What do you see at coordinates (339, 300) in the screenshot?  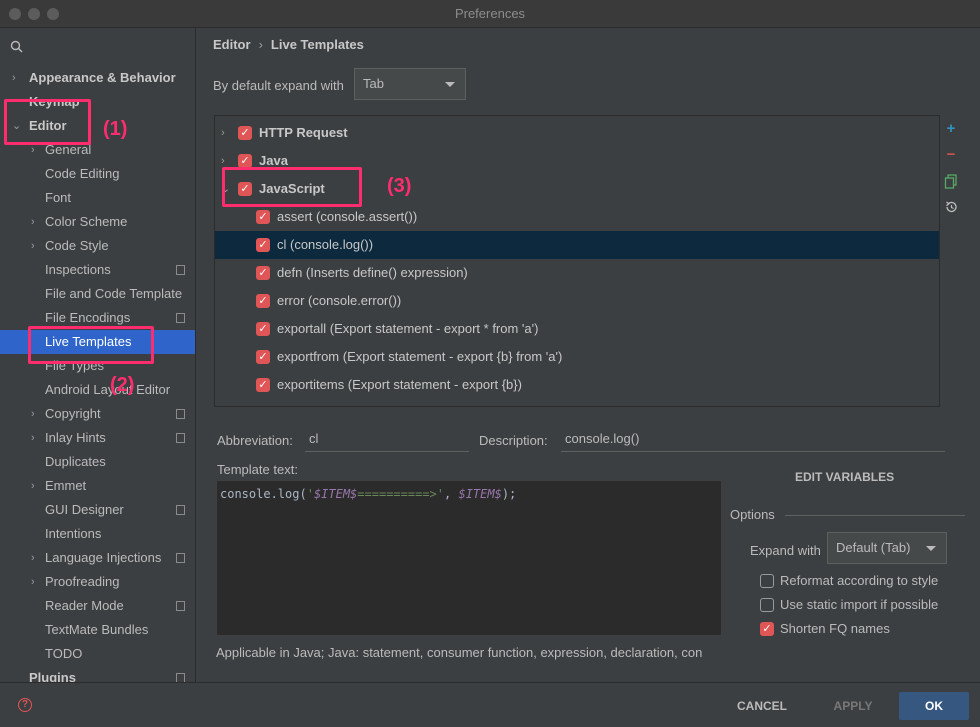 I see `template-label: error (console.error())` at bounding box center [339, 300].